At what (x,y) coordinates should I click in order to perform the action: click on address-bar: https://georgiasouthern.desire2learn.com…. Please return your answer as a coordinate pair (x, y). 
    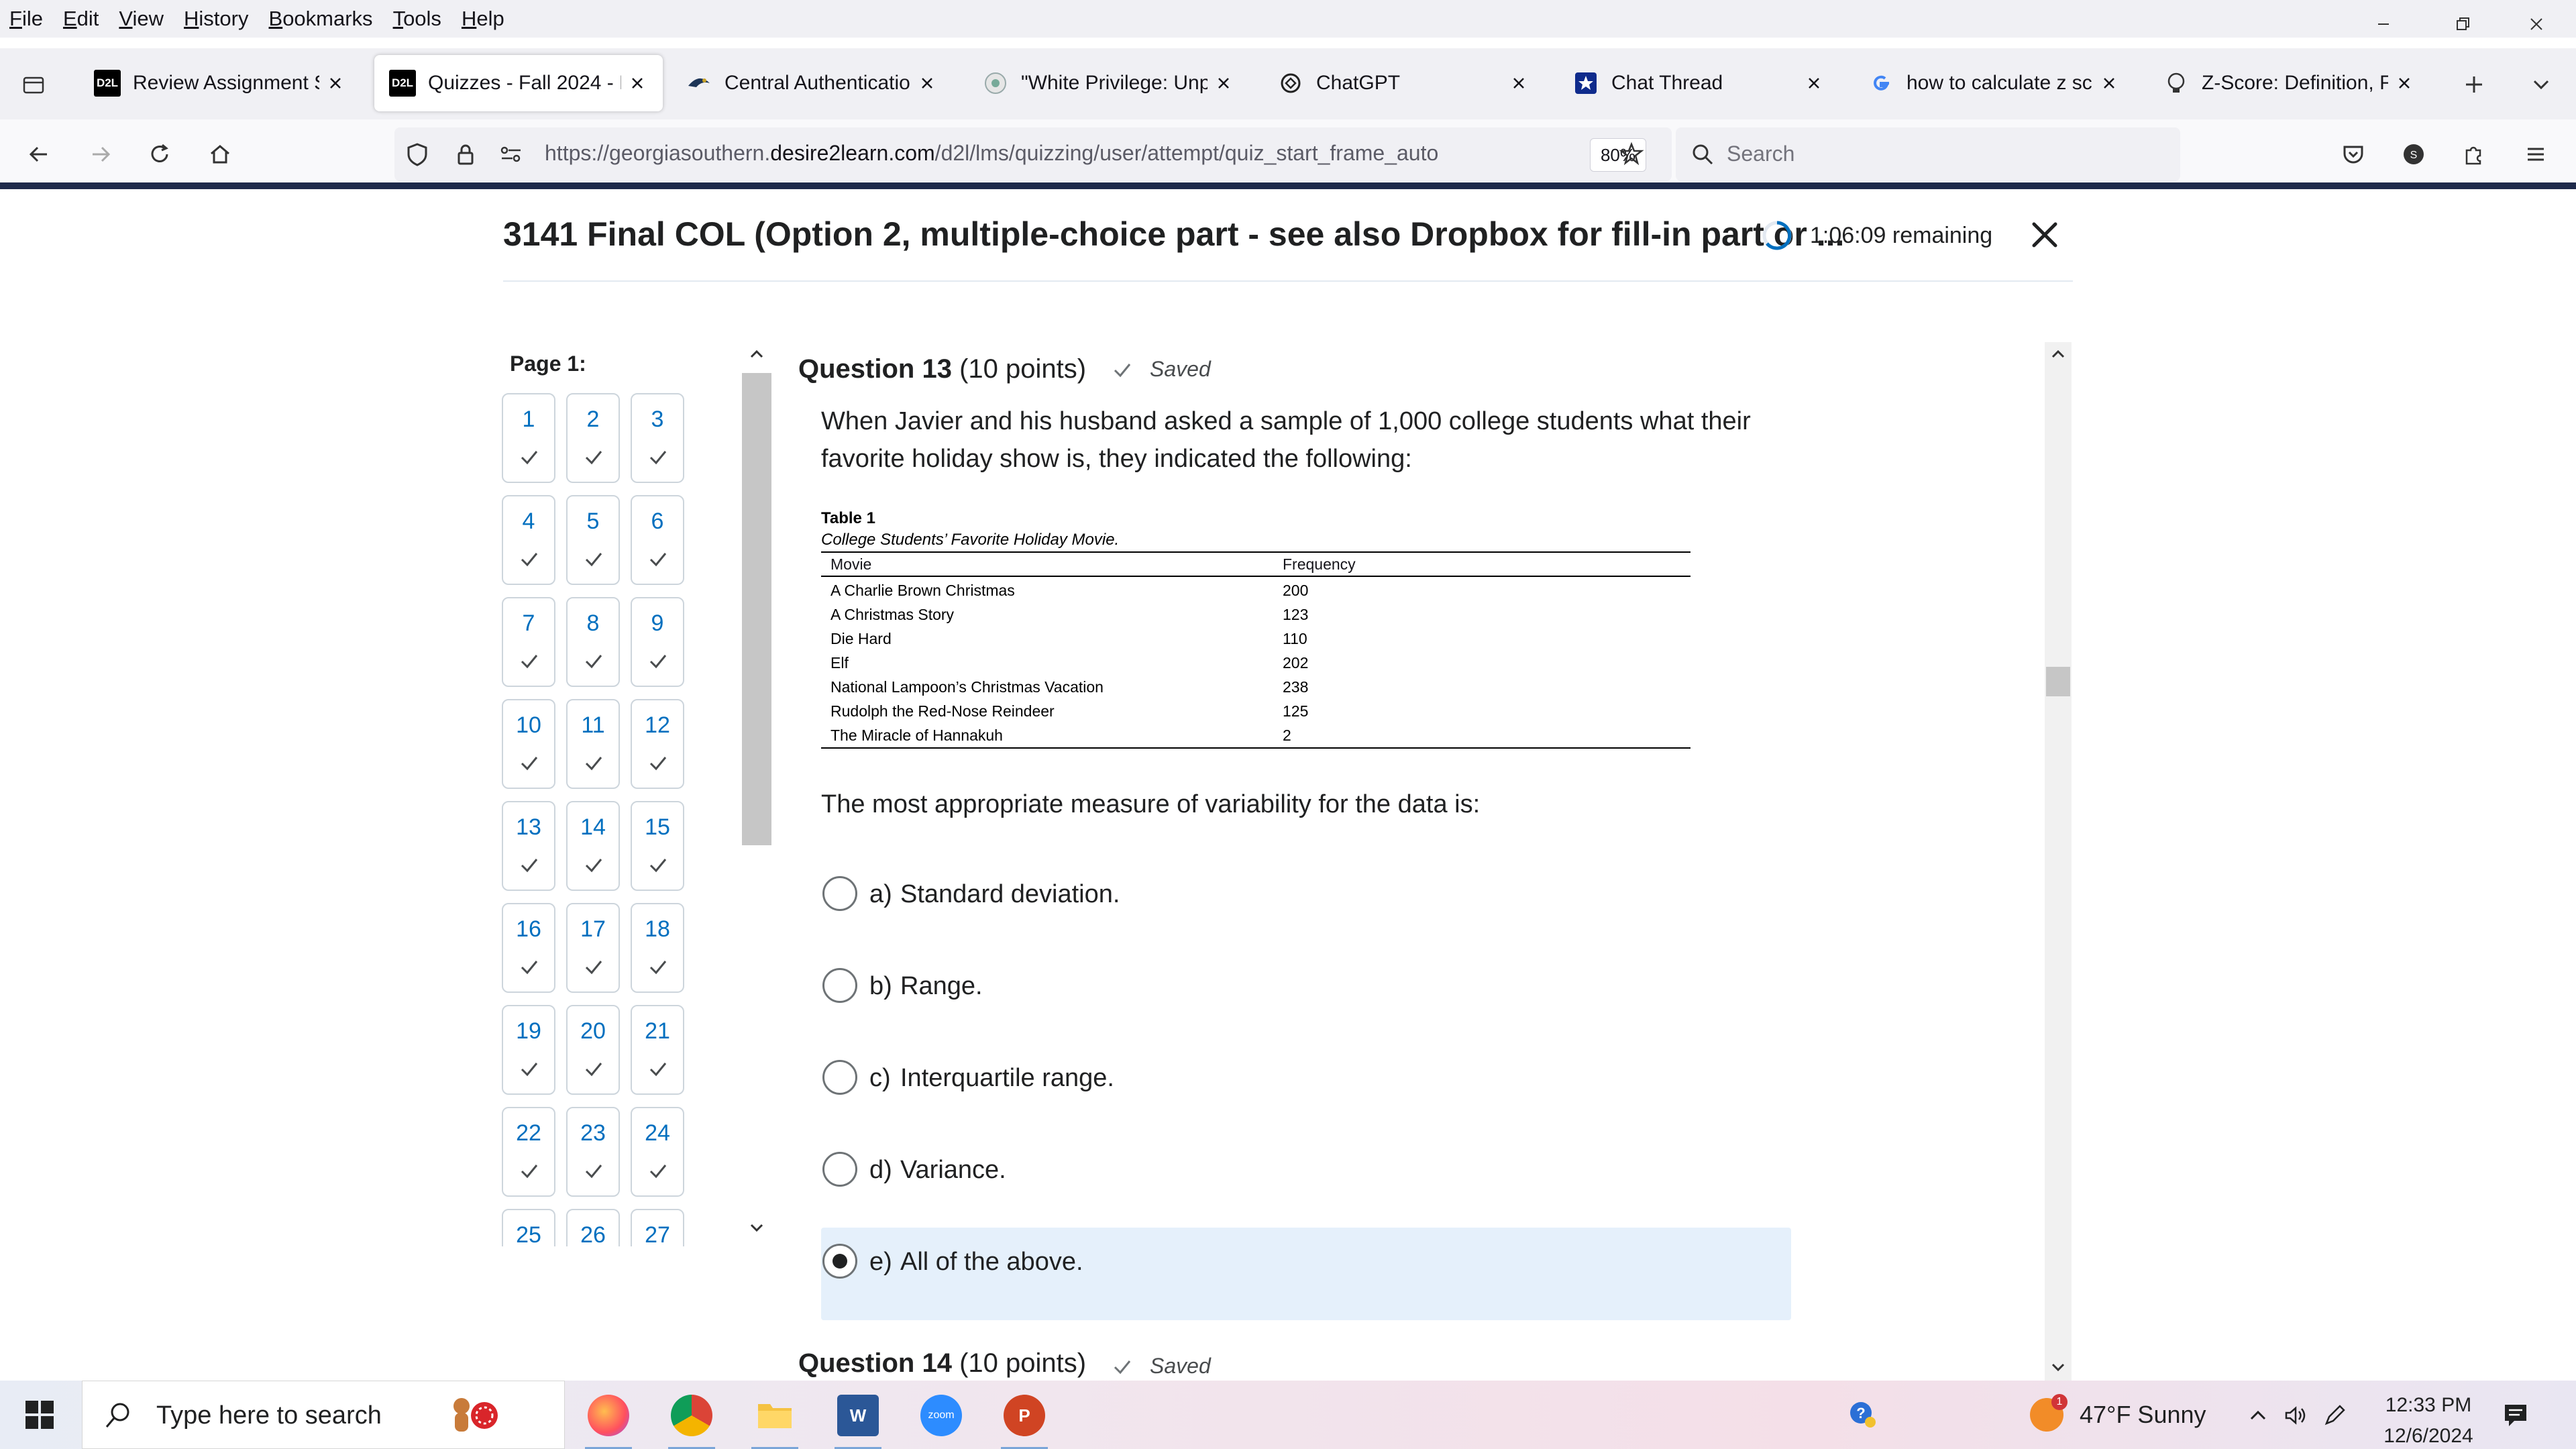
    Looking at the image, I should click on (1033, 154).